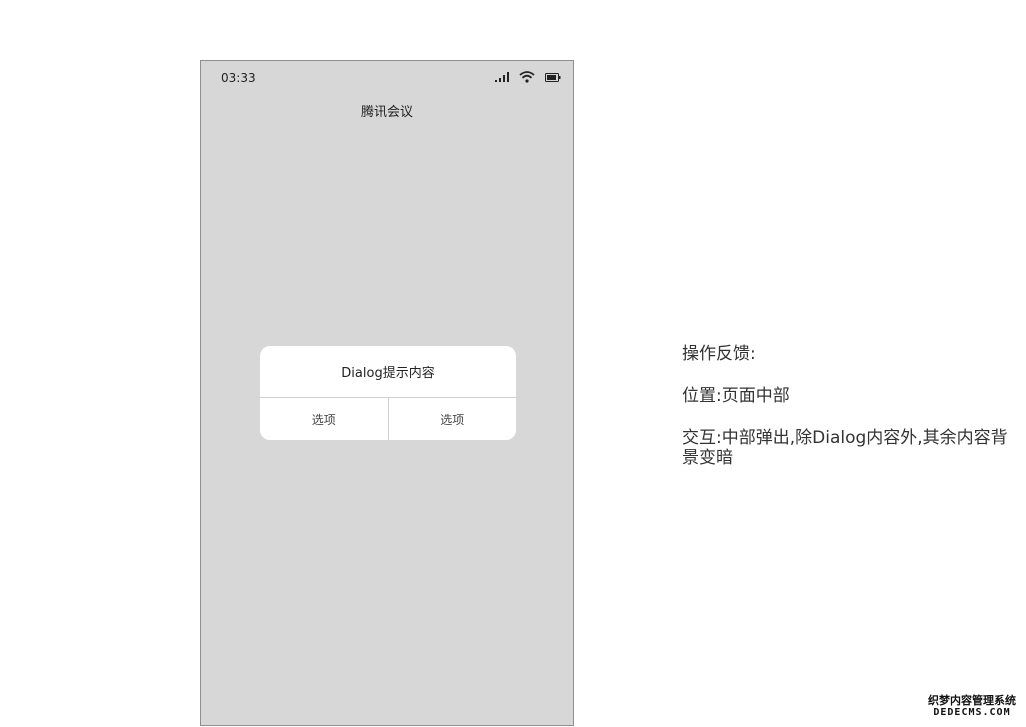 This screenshot has width=1026, height=727. What do you see at coordinates (387, 78) in the screenshot?
I see `status-bar: 03:33` at bounding box center [387, 78].